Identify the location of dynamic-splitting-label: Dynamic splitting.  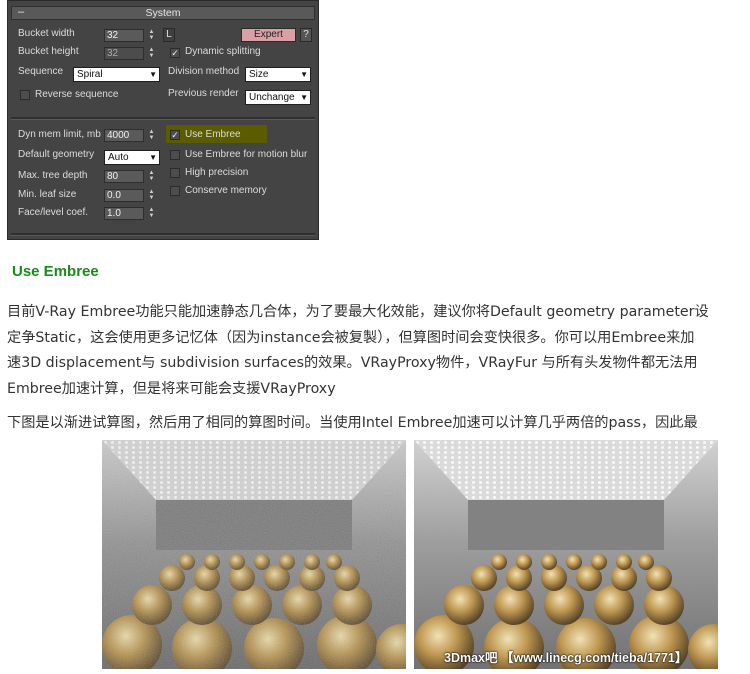
(223, 51).